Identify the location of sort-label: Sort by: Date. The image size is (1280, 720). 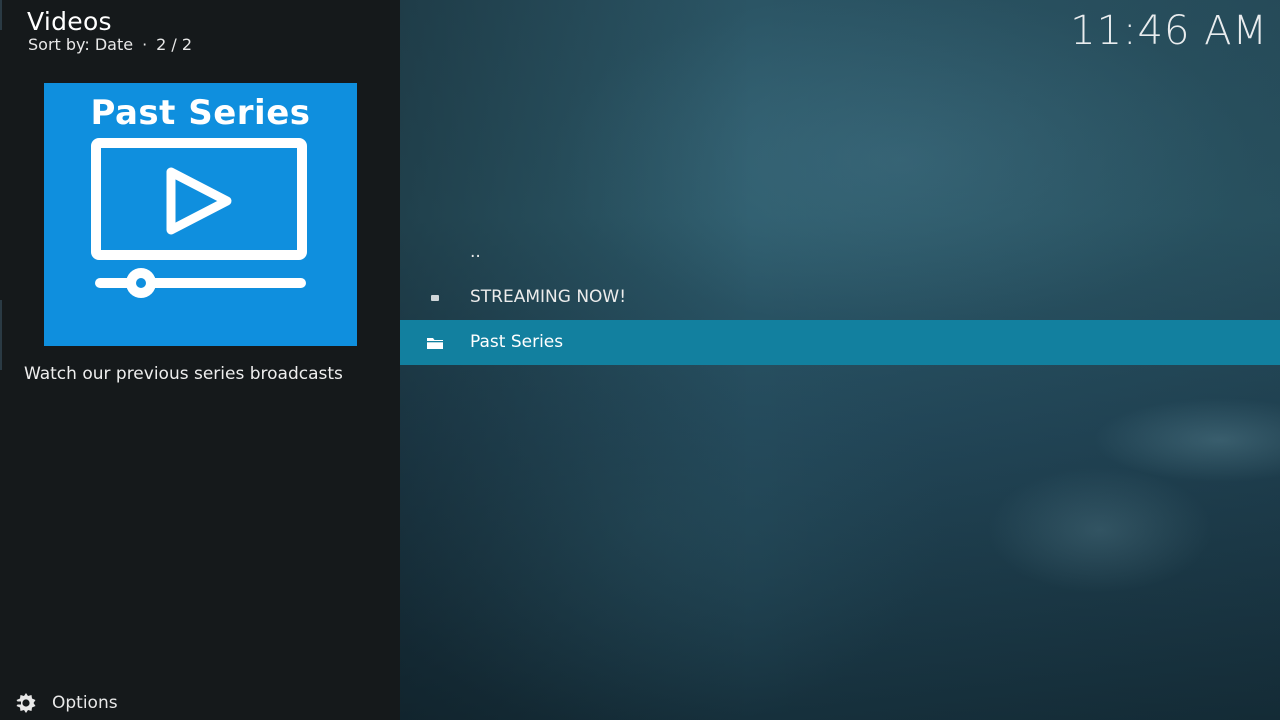
(81, 44).